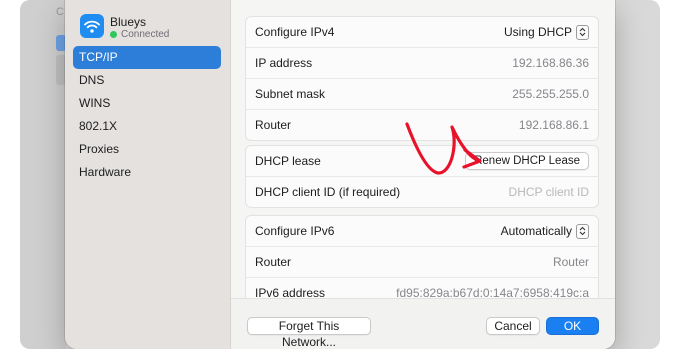  What do you see at coordinates (288, 161) in the screenshot?
I see `dhcp-lease-label: DHCP lease` at bounding box center [288, 161].